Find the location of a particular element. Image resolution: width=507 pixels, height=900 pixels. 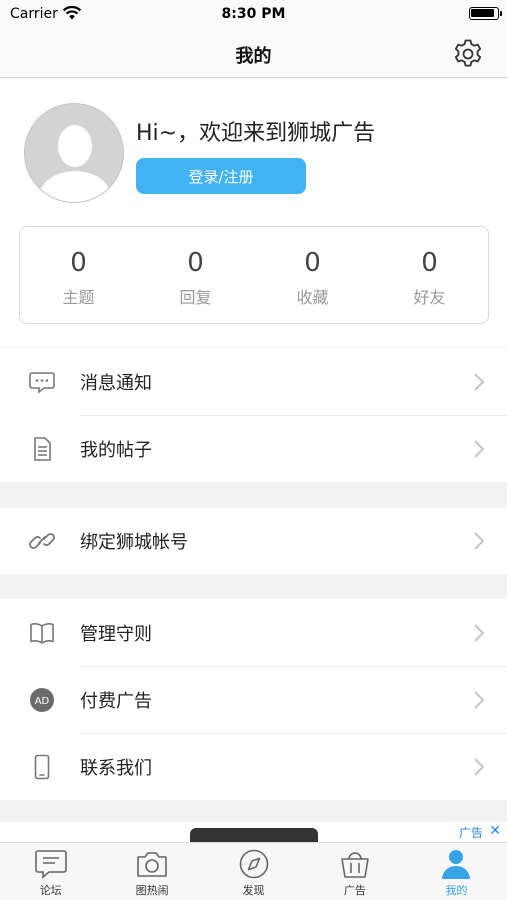

nav-bar: 我的 is located at coordinates (253, 54).